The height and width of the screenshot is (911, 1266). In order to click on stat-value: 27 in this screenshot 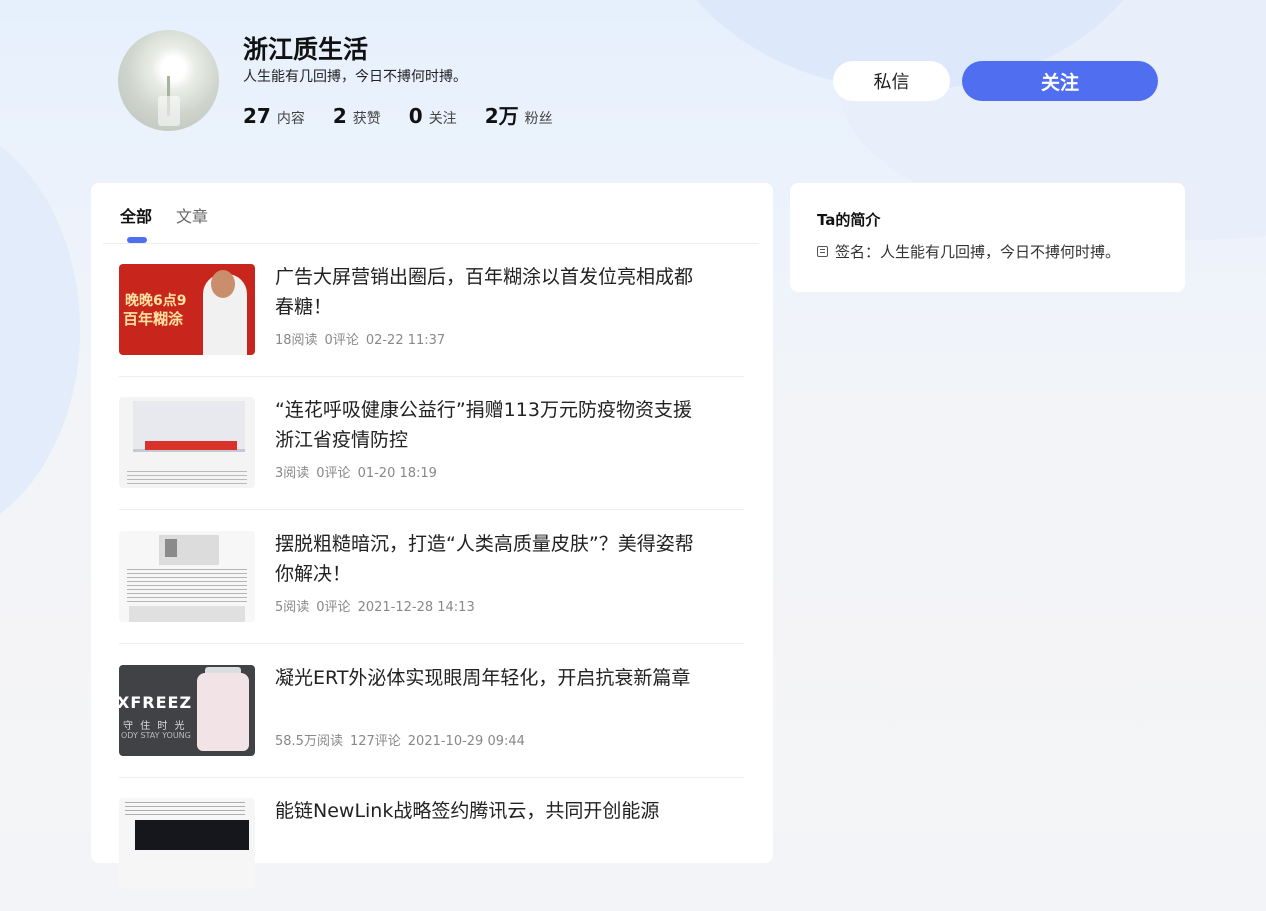, I will do `click(257, 116)`.